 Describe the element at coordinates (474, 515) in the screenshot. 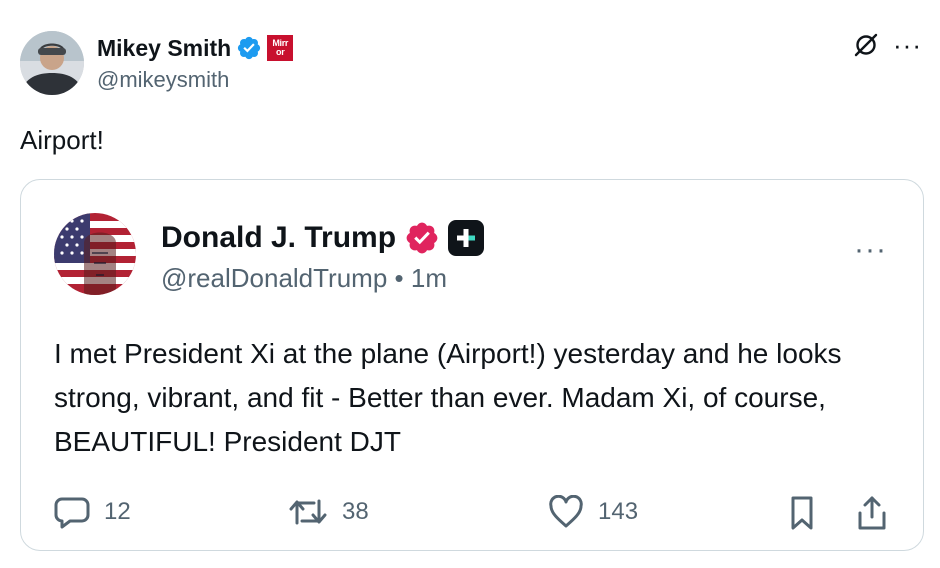

I see `action-bar: 12 38 143` at that location.